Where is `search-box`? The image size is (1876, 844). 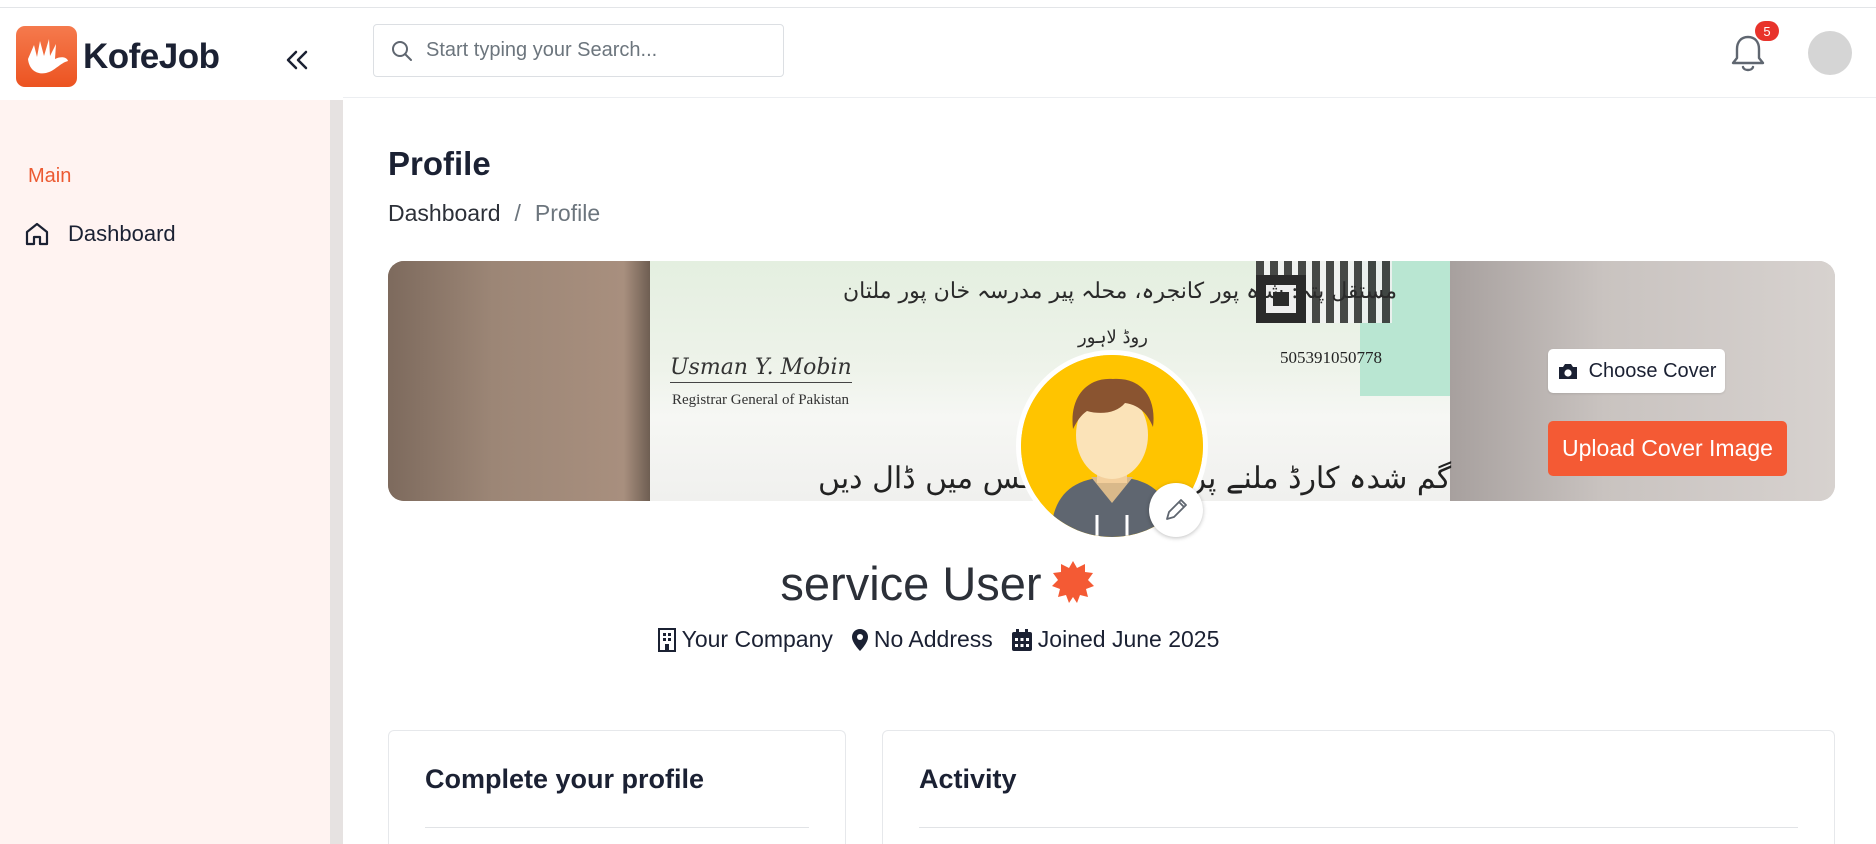
search-box is located at coordinates (578, 50).